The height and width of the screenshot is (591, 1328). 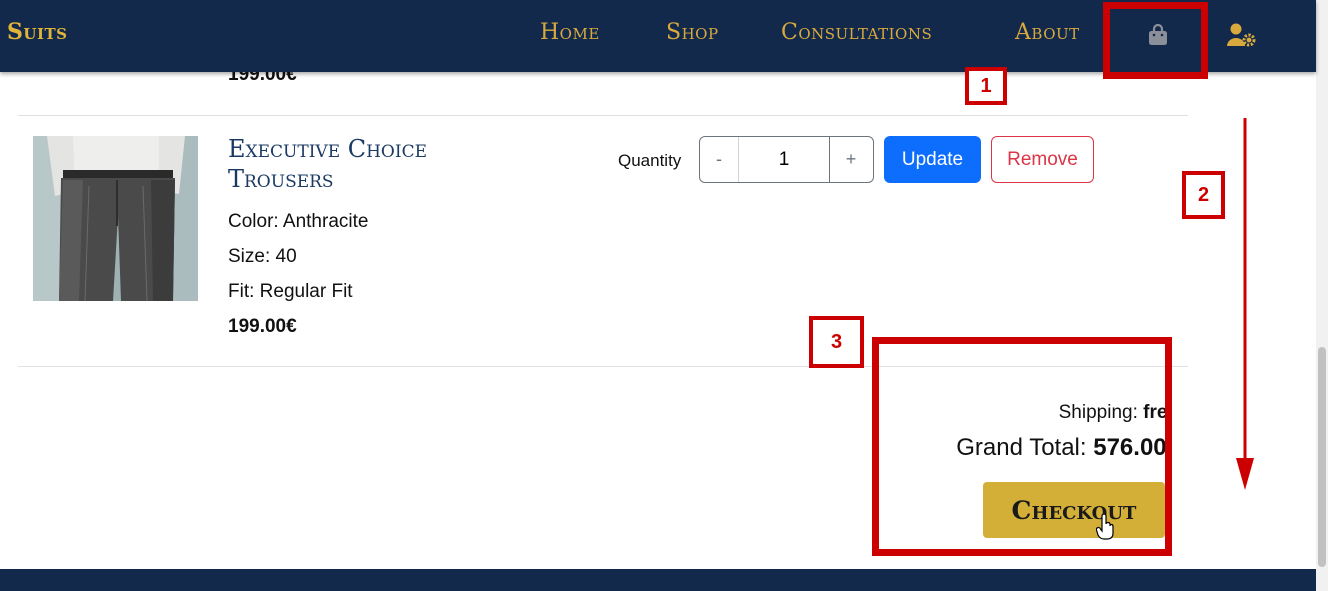 What do you see at coordinates (603, 115) in the screenshot?
I see `divider` at bounding box center [603, 115].